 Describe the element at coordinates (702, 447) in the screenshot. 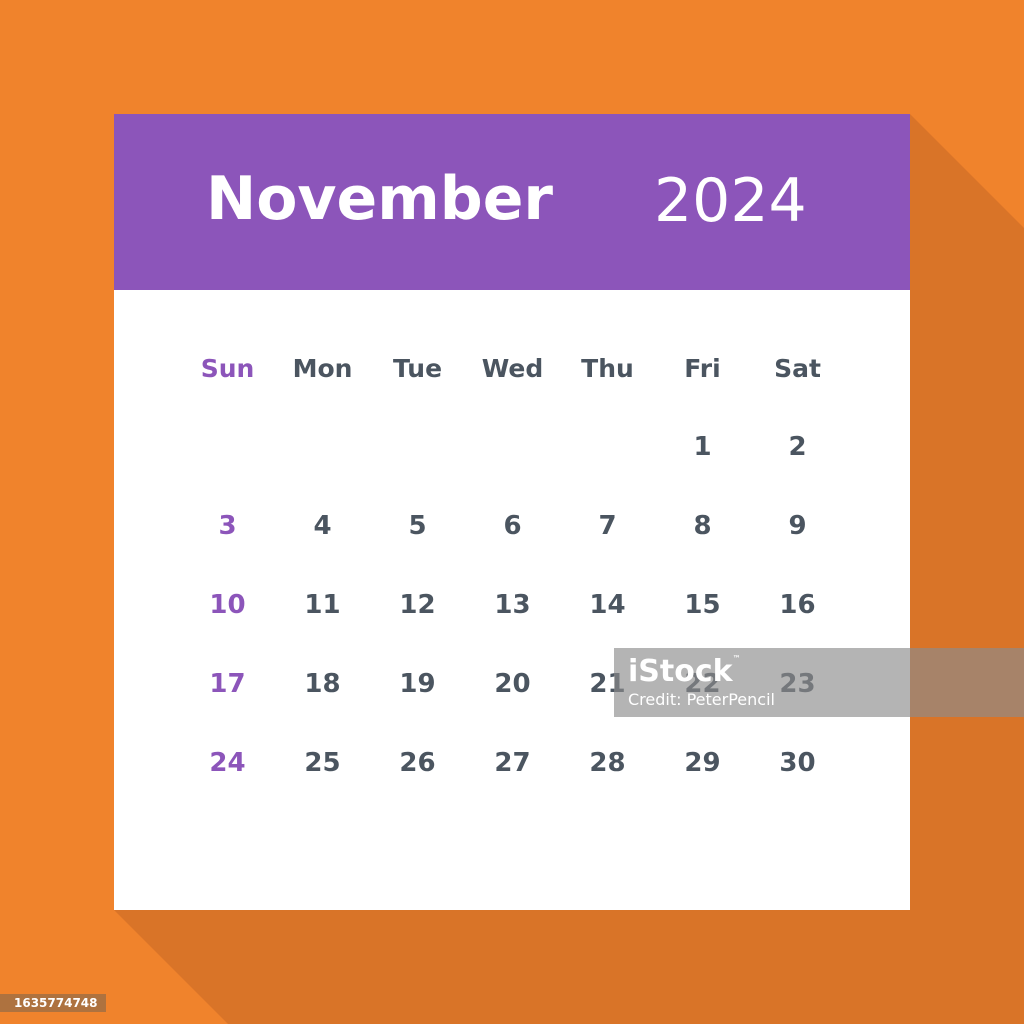

I see `day-cell: 1` at that location.